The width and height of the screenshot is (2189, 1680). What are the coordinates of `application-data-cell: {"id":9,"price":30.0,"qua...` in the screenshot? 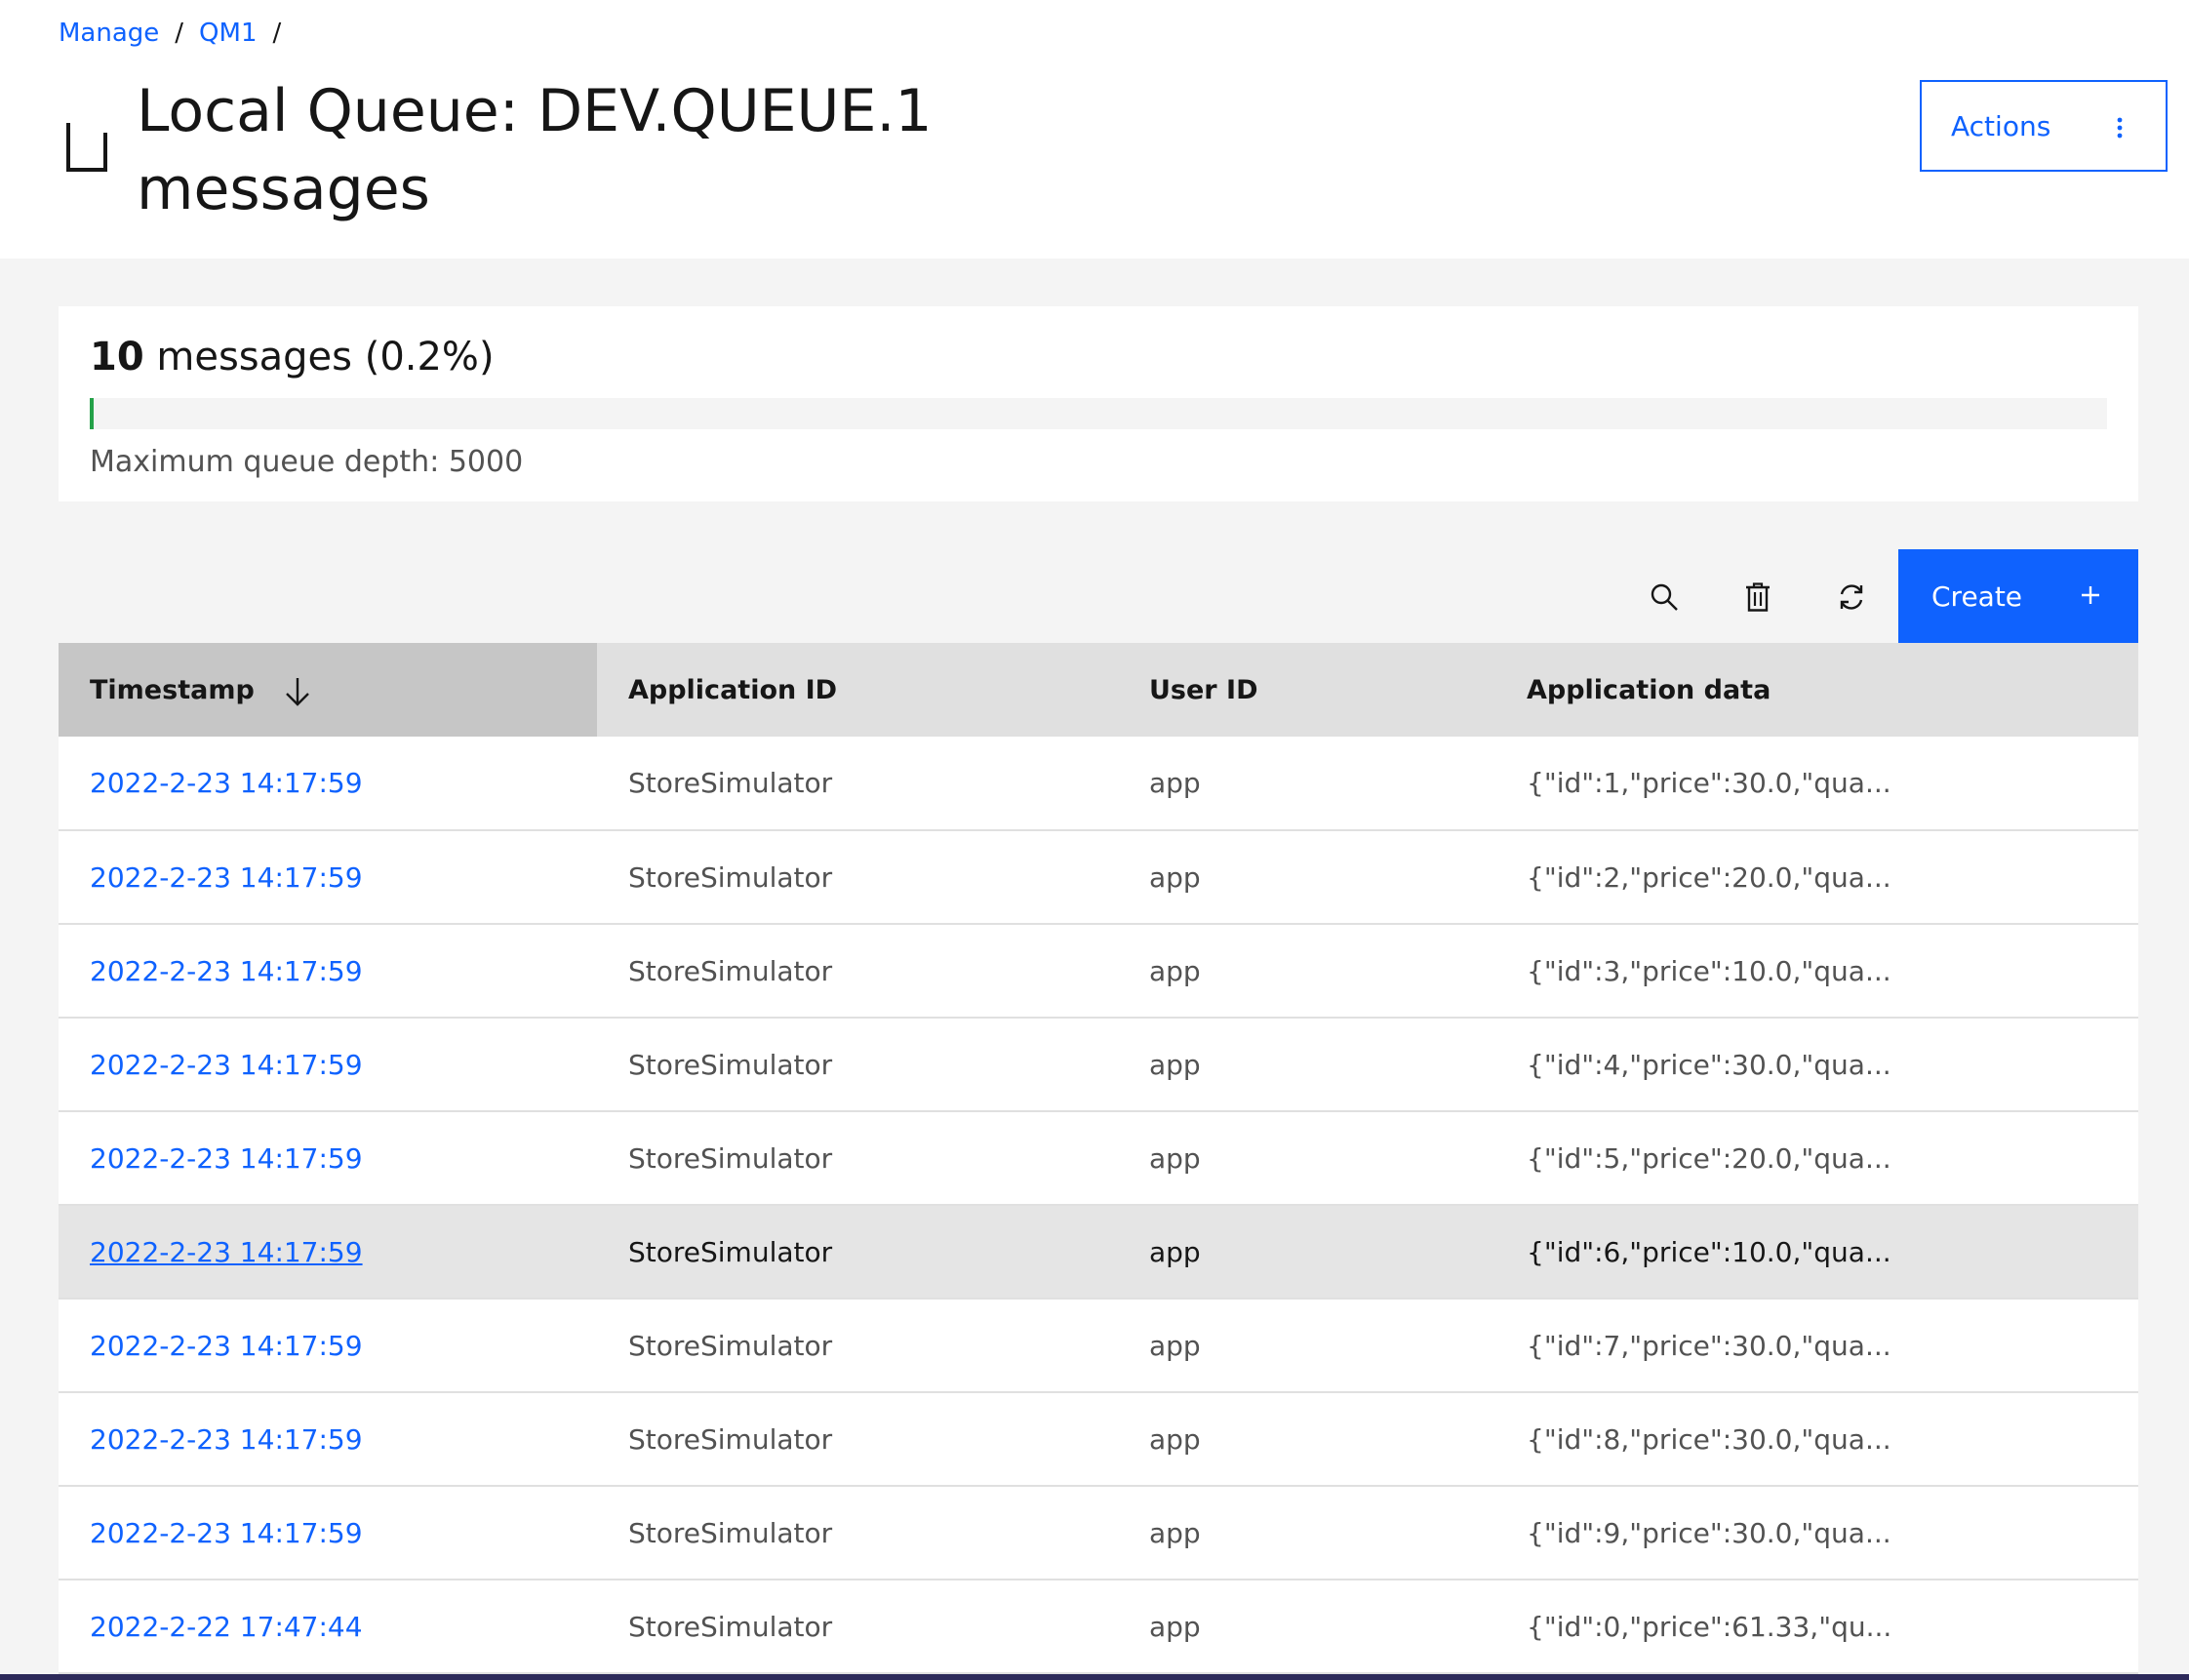 It's located at (1816, 1533).